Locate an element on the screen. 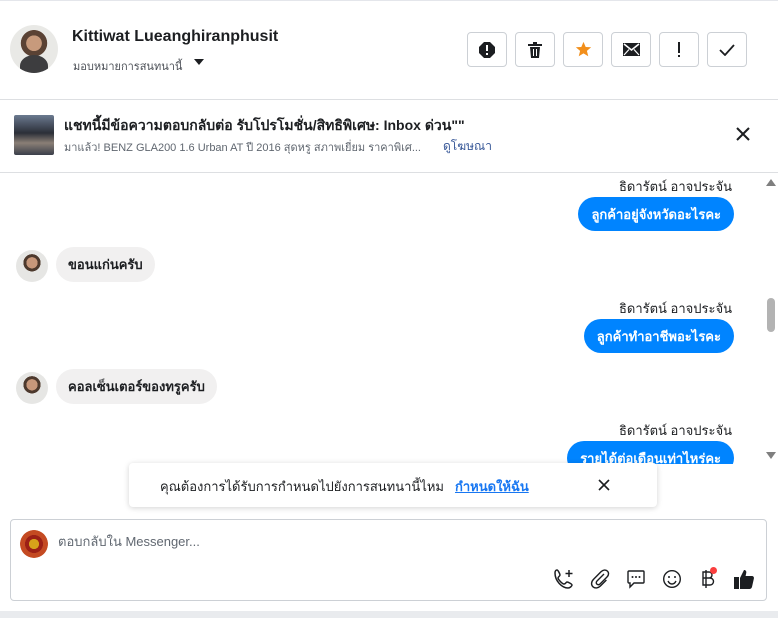 The image size is (778, 618). mark-unread-button is located at coordinates (631, 49).